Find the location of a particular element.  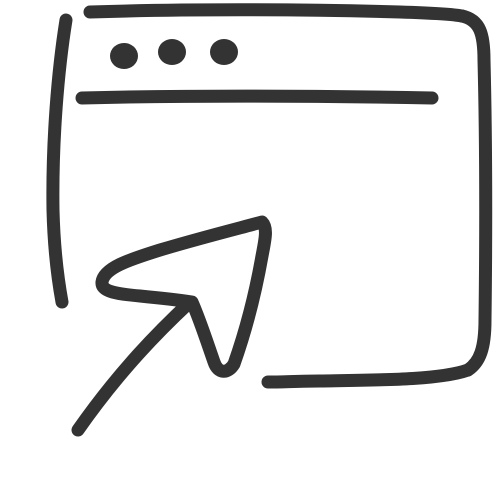

title-bar-divider is located at coordinates (257, 97).